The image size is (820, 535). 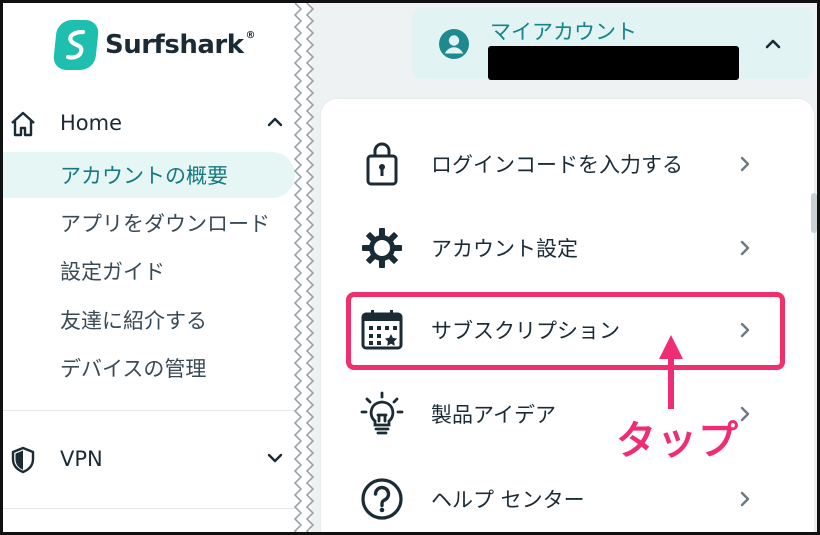 I want to click on sidebar-item-refer-friend: 友達に紹介する, so click(x=149, y=320).